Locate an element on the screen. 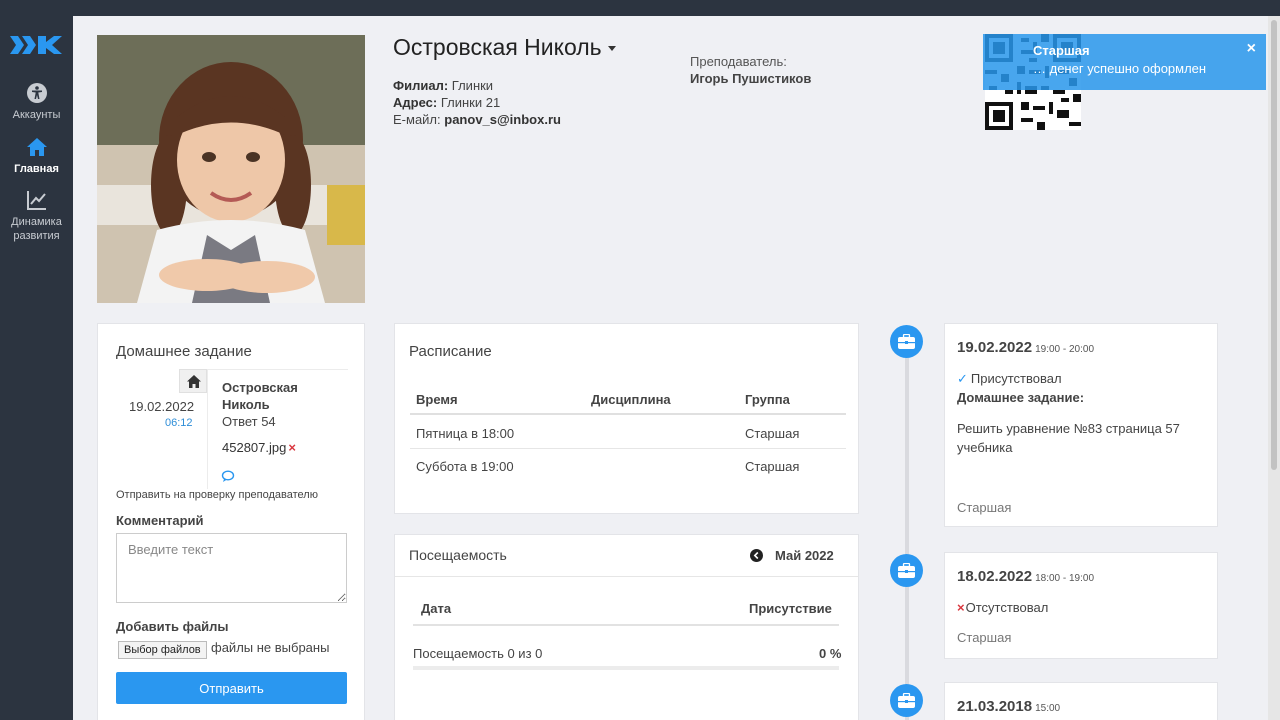 The height and width of the screenshot is (720, 1280). choose-files-button: Выбор файлов is located at coordinates (162, 650).